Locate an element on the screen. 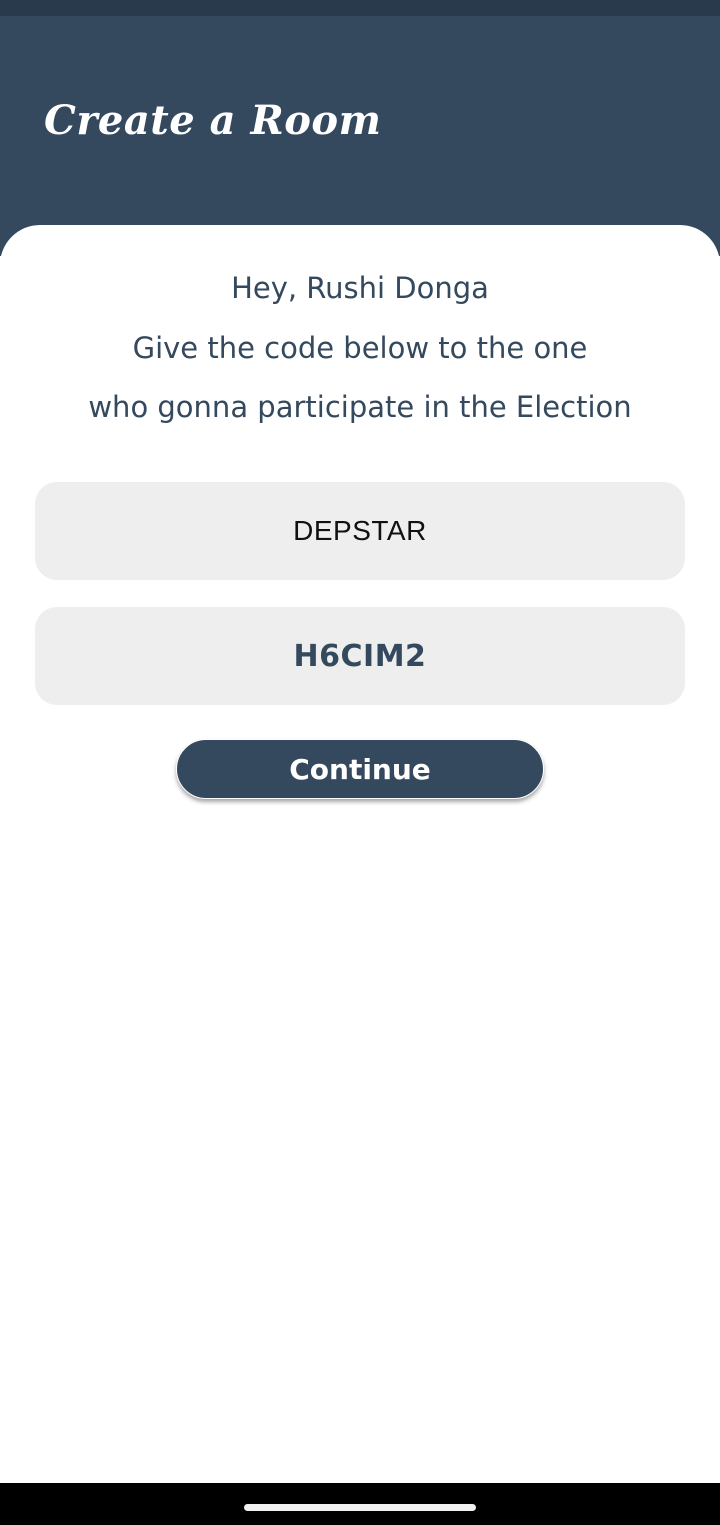  page-title: Create a Room is located at coordinates (213, 120).